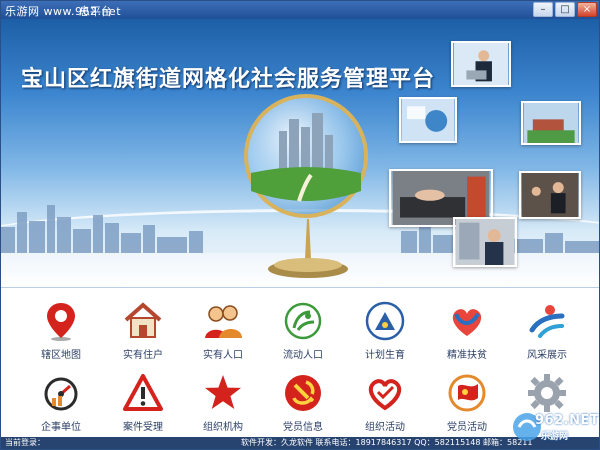 This screenshot has height=450, width=600. I want to click on module-showcase: 风采展示, so click(547, 329).